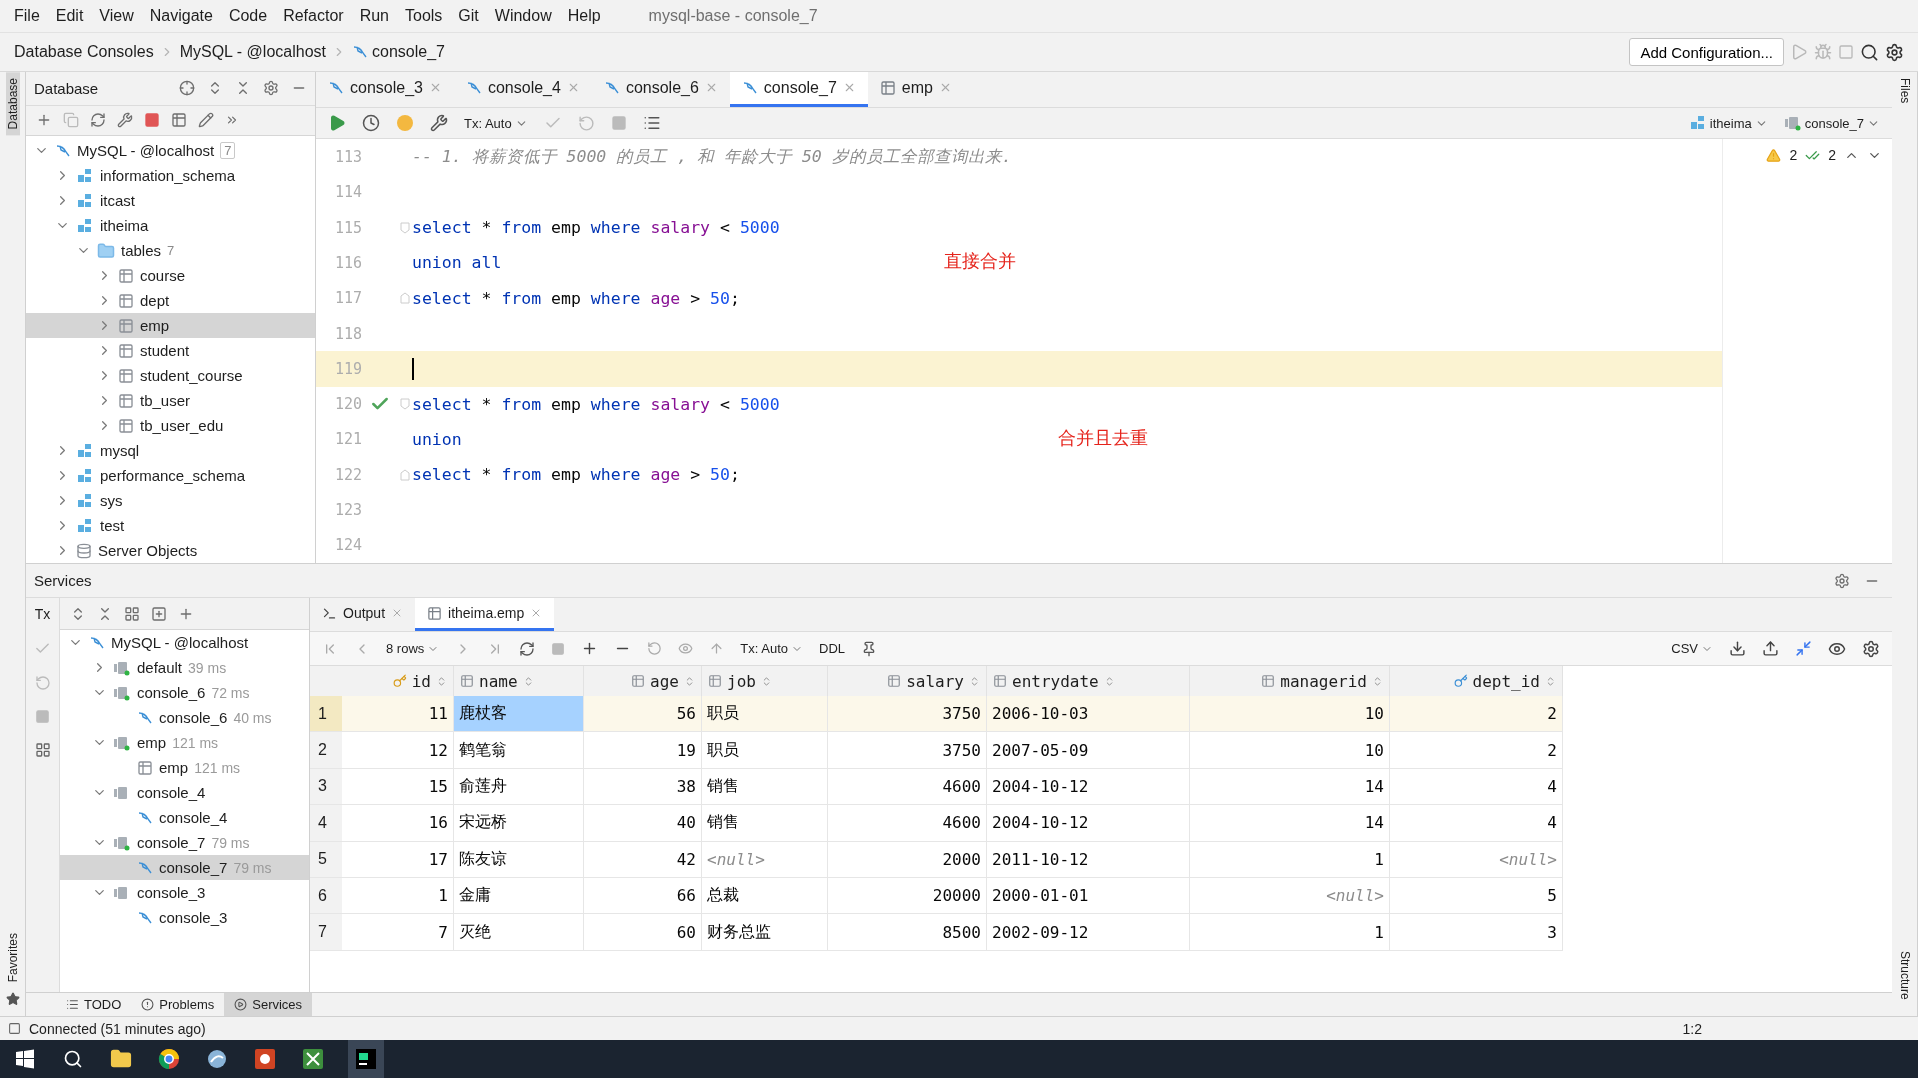 The image size is (1918, 1078). I want to click on history-icon, so click(371, 123).